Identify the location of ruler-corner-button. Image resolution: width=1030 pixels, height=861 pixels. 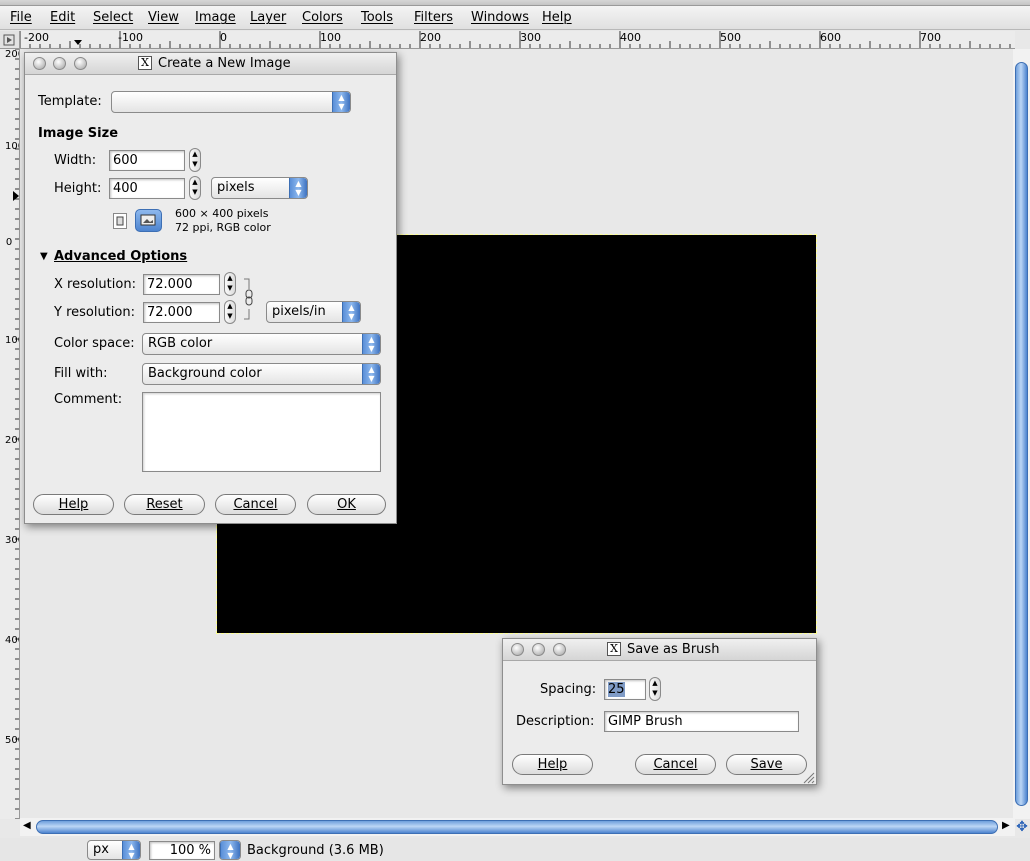
(10, 40).